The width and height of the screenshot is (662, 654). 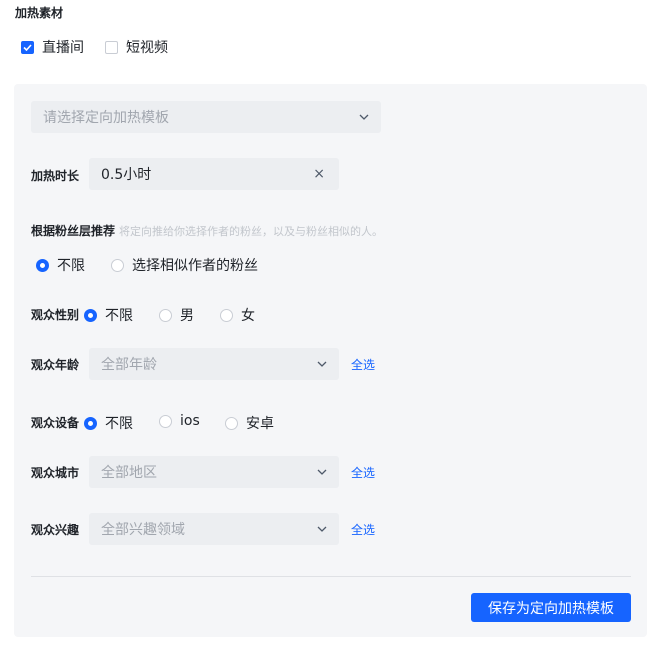 I want to click on radio-gender-unlimited: 不限, so click(x=108, y=315).